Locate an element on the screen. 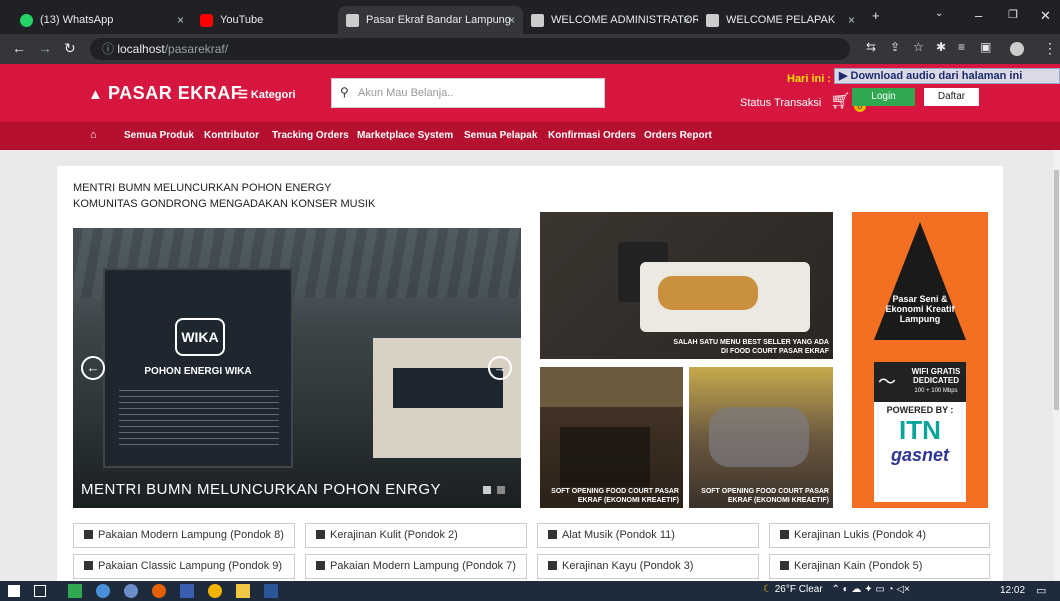  category-button: Pakaian Modern Lampung (Pondok 7) is located at coordinates (416, 566).